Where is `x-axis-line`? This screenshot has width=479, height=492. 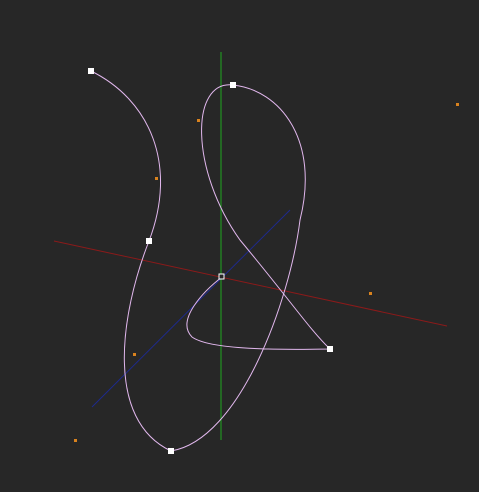
x-axis-line is located at coordinates (250, 283).